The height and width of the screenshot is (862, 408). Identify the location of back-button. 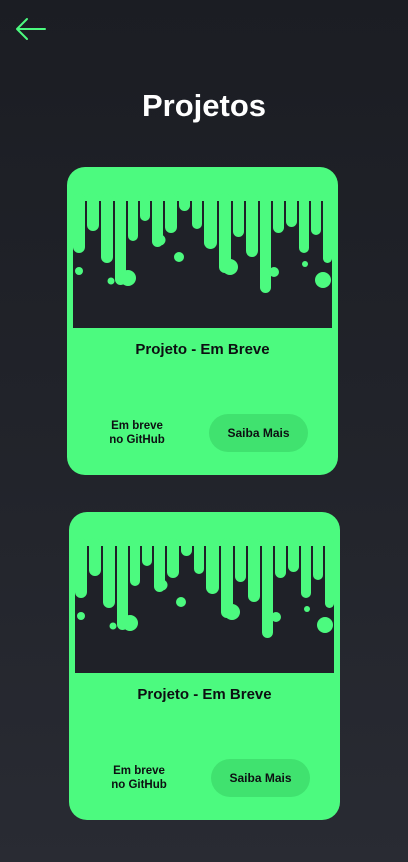
(30, 29).